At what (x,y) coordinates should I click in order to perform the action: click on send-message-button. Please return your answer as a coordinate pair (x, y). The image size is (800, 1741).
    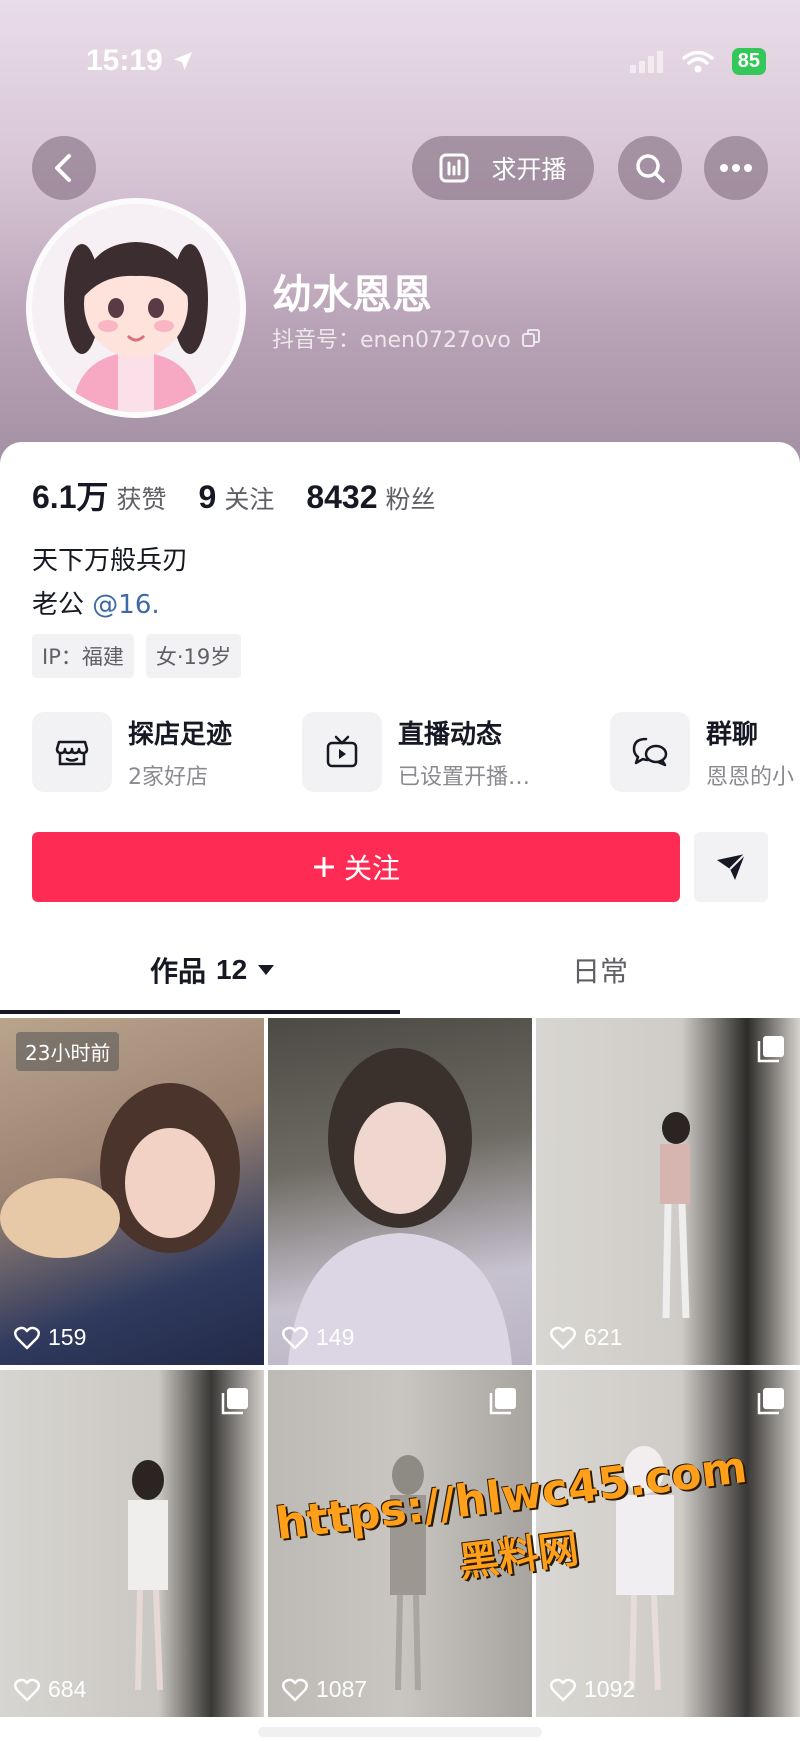
    Looking at the image, I should click on (731, 867).